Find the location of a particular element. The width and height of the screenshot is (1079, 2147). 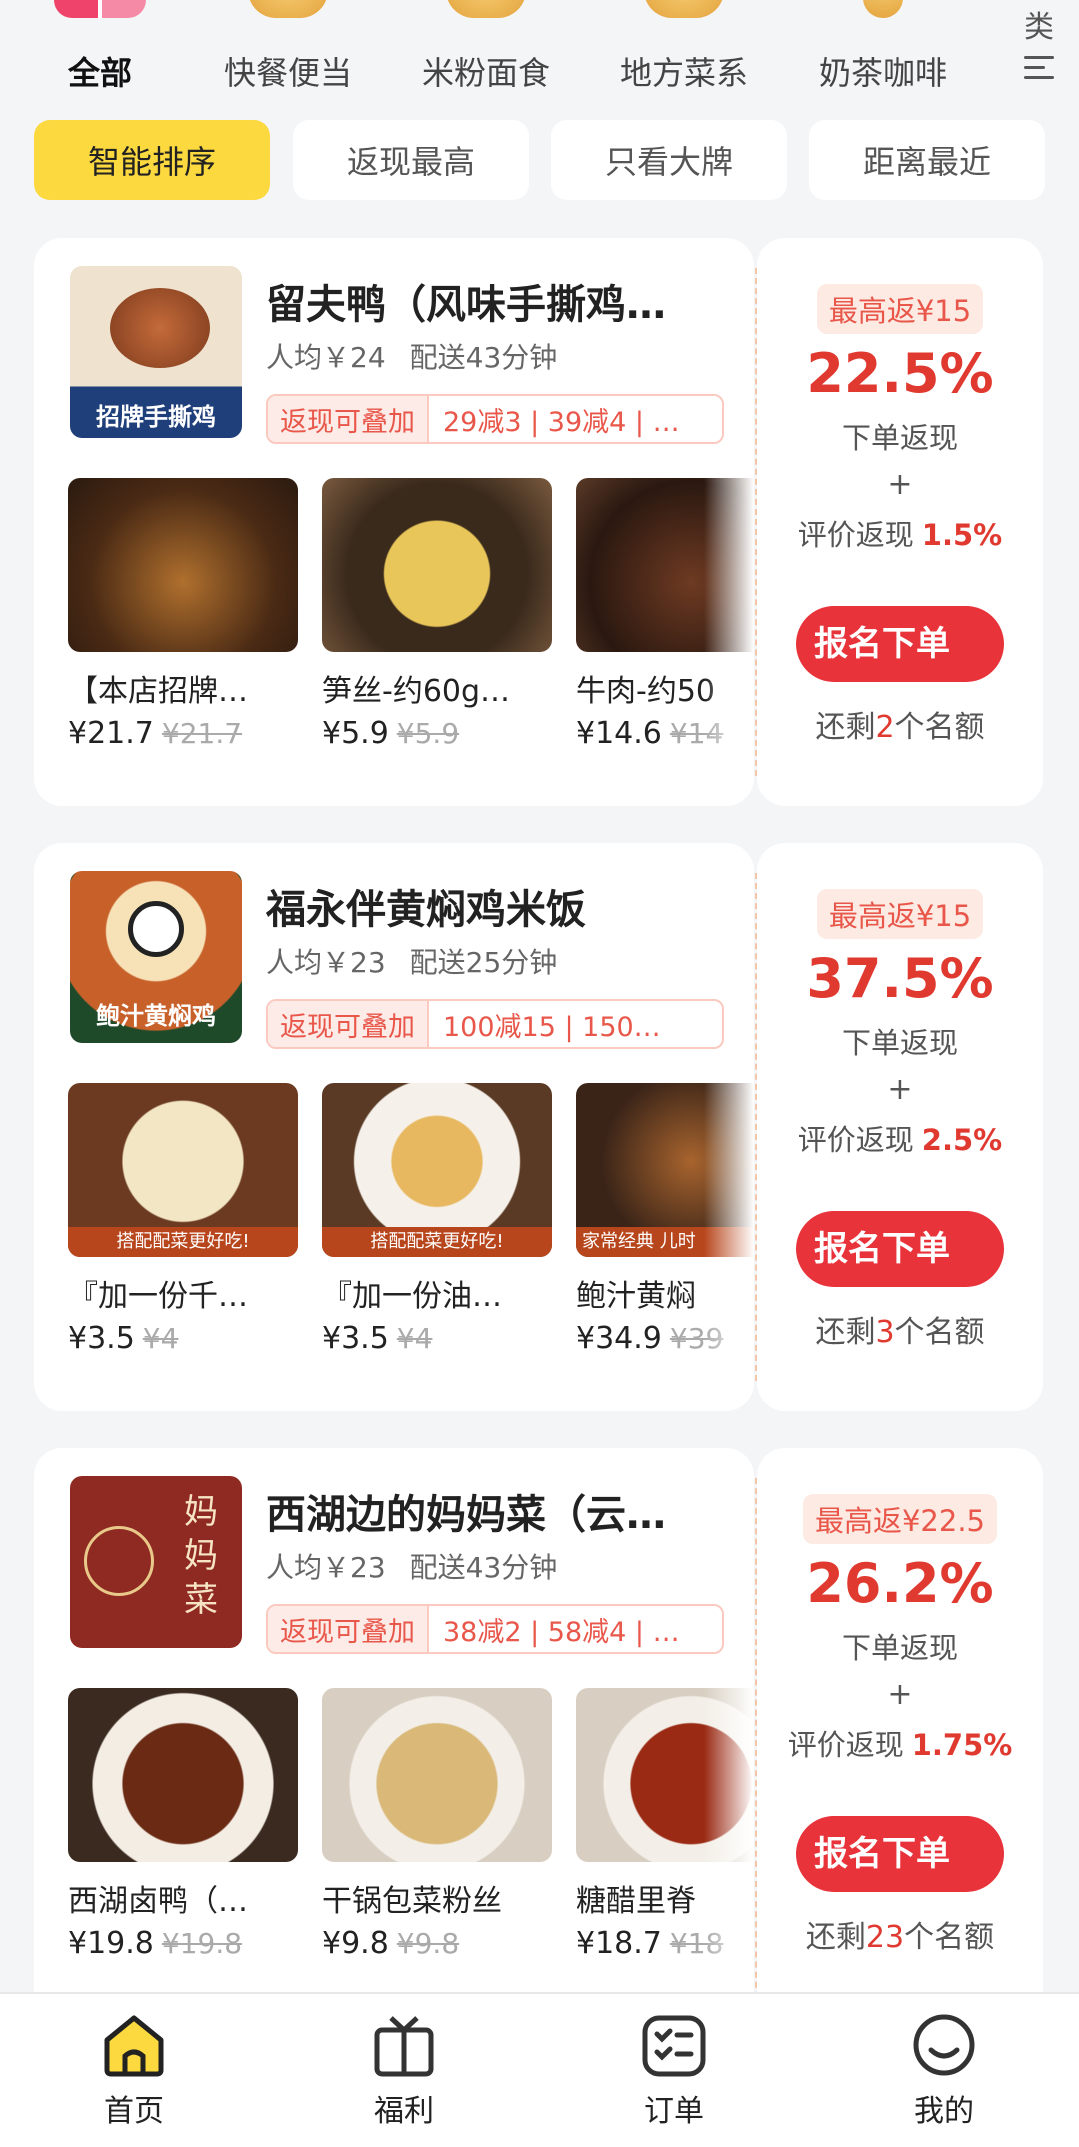

original-price: ¥21.7 is located at coordinates (202, 733).